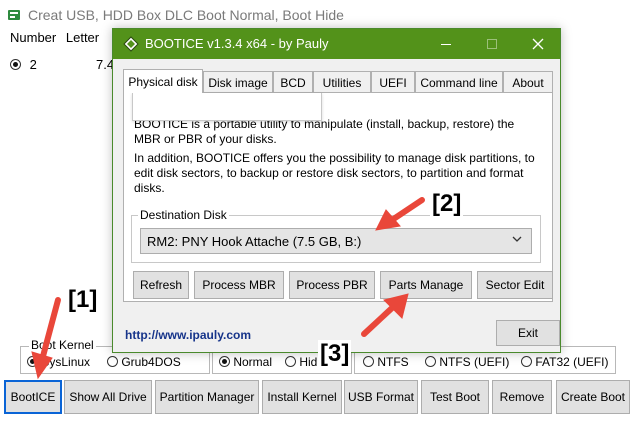 The width and height of the screenshot is (640, 421). Describe the element at coordinates (163, 81) in the screenshot. I see `tab-physical-disk: Physical disk` at that location.